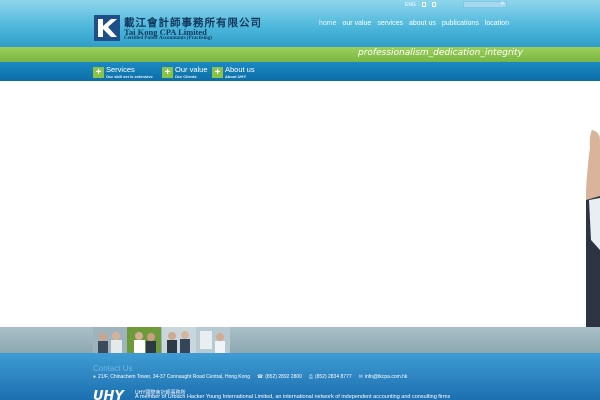  What do you see at coordinates (186, 76) in the screenshot?
I see `subnav-desc: Our Clients` at bounding box center [186, 76].